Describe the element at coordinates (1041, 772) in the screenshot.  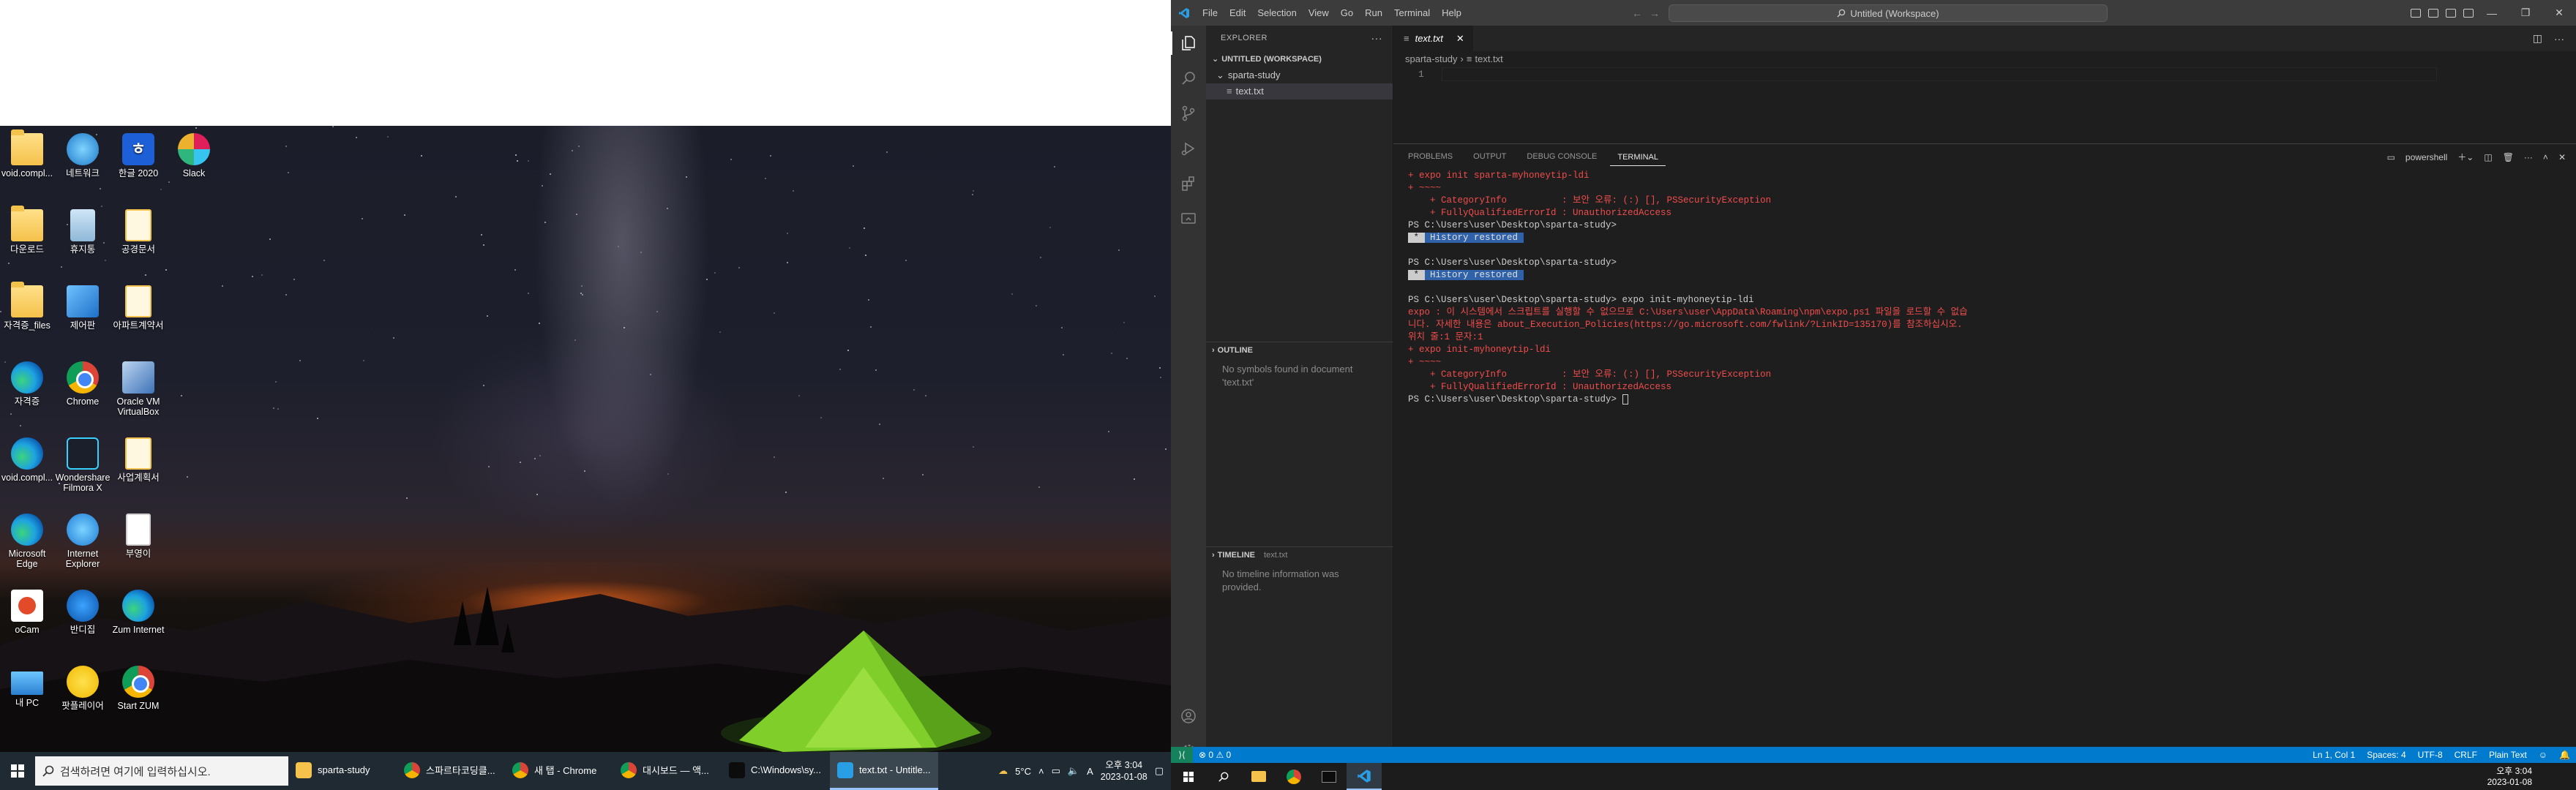
I see `tray-chevron-icon: ˄` at that location.